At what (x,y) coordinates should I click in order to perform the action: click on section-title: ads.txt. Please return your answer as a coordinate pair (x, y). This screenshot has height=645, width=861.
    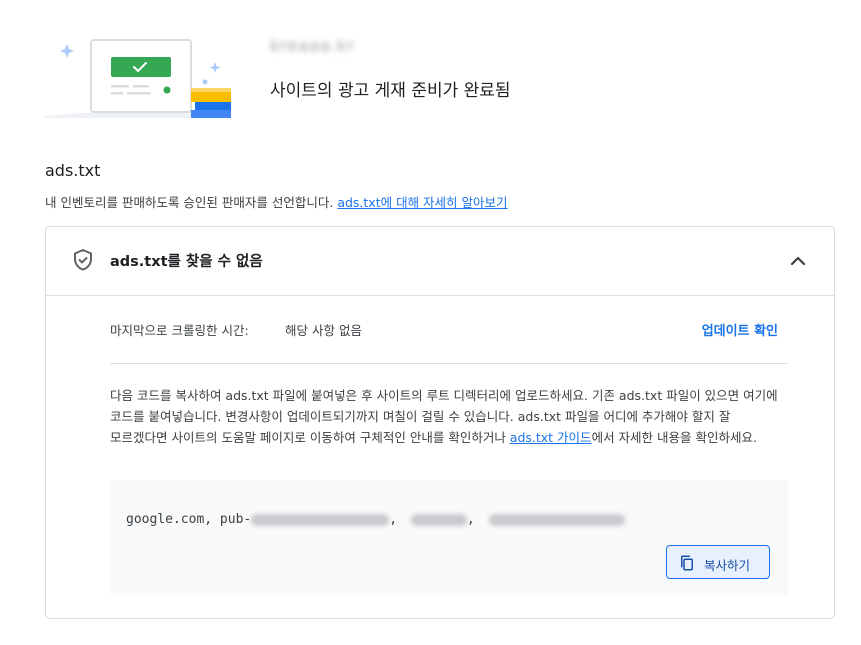
    Looking at the image, I should click on (73, 170).